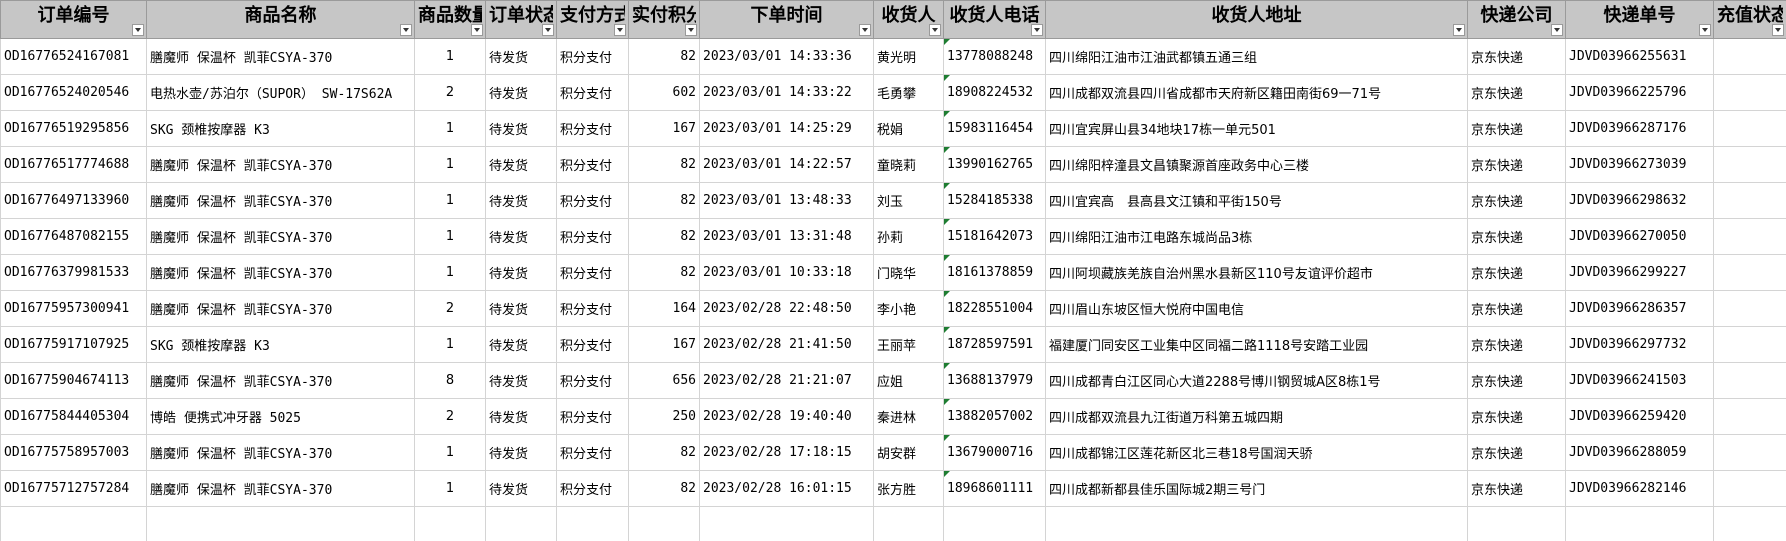 Image resolution: width=1786 pixels, height=541 pixels. I want to click on table-cell: 2023/03/01 13:31:48, so click(786, 236).